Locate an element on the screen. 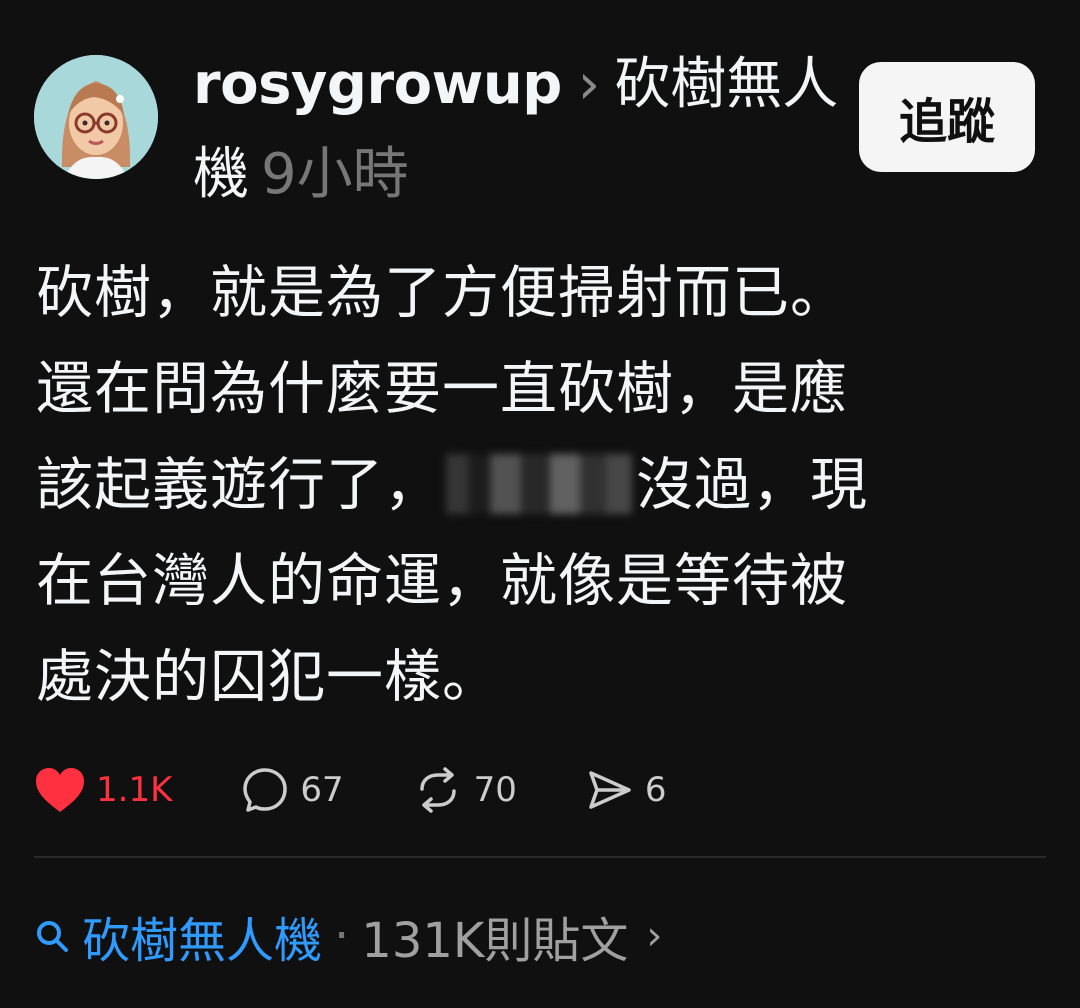 The width and height of the screenshot is (1080, 1008). avatar-illustration is located at coordinates (96, 117).